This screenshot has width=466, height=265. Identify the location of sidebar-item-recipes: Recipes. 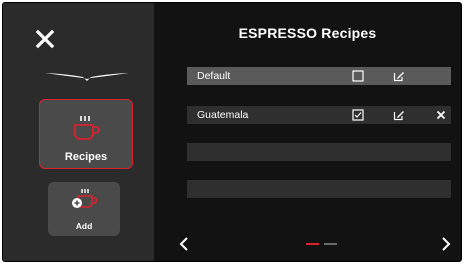
(86, 134).